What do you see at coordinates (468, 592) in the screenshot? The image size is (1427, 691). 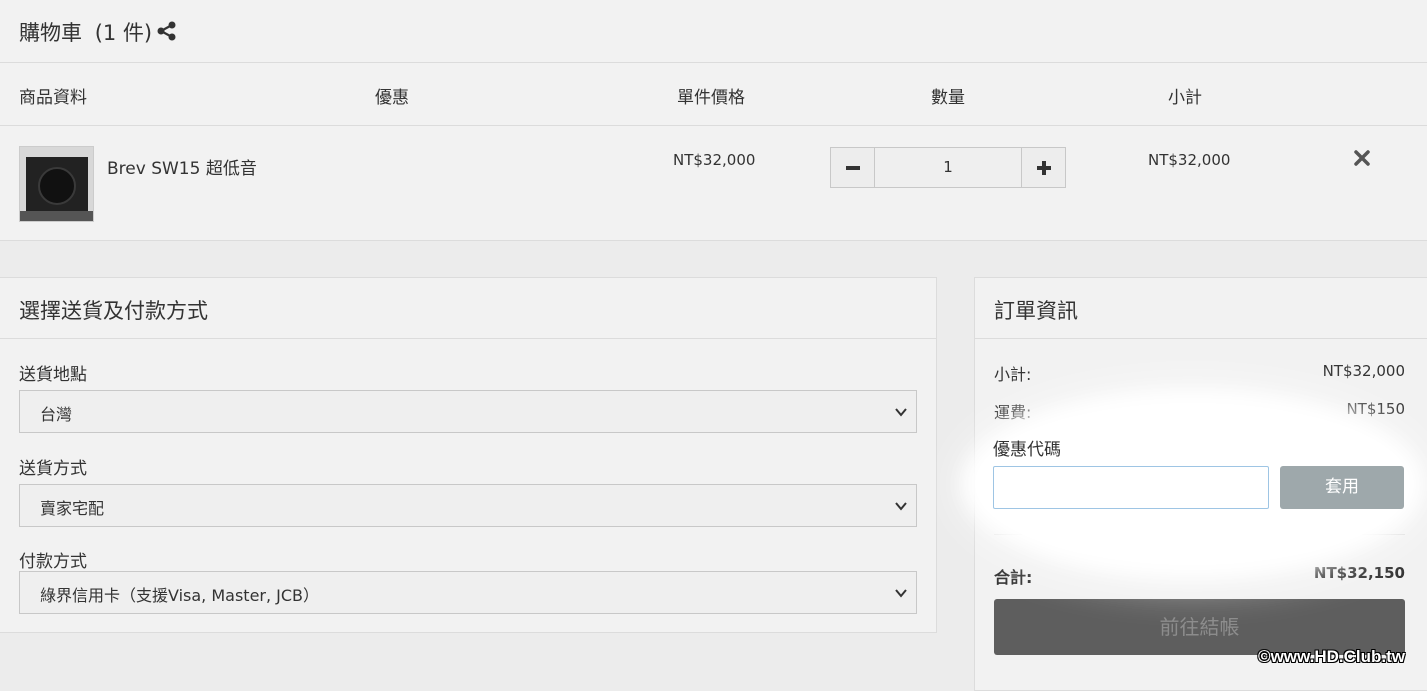 I see `payment-method-select: 綠界信用卡（支援Visa, Master, JCB）` at bounding box center [468, 592].